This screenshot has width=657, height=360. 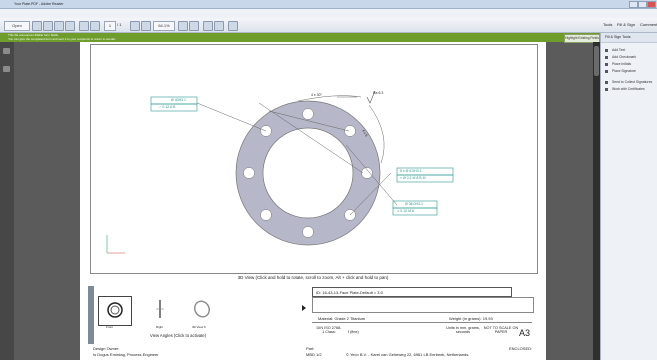 What do you see at coordinates (411, 171) in the screenshot?
I see `dim-hole-pattern: 8 x Ø 6.0H3.1` at bounding box center [411, 171].